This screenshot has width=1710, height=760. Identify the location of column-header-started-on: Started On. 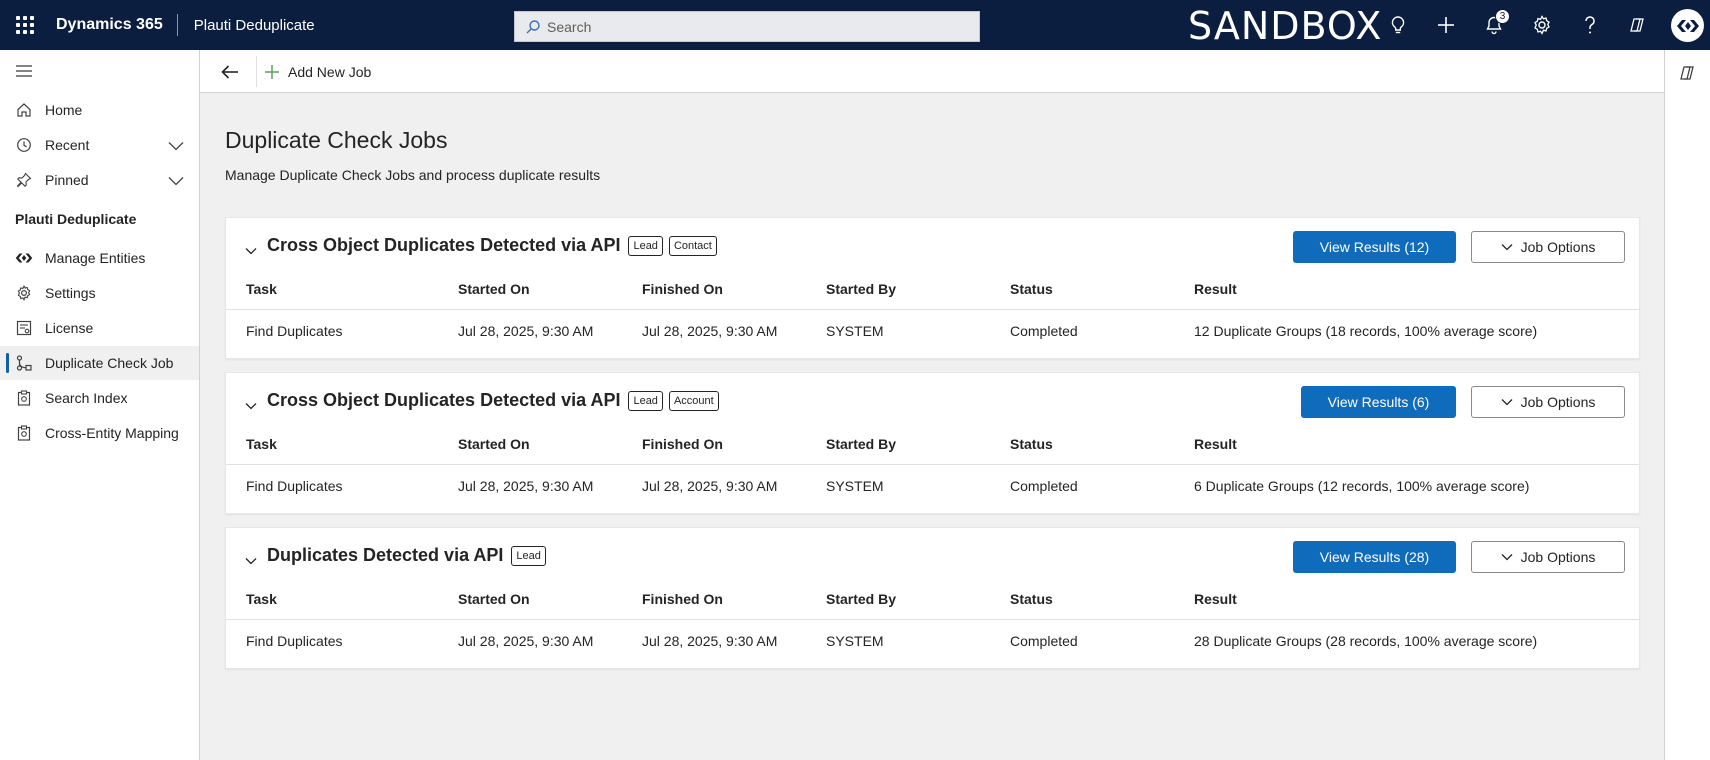
(494, 444).